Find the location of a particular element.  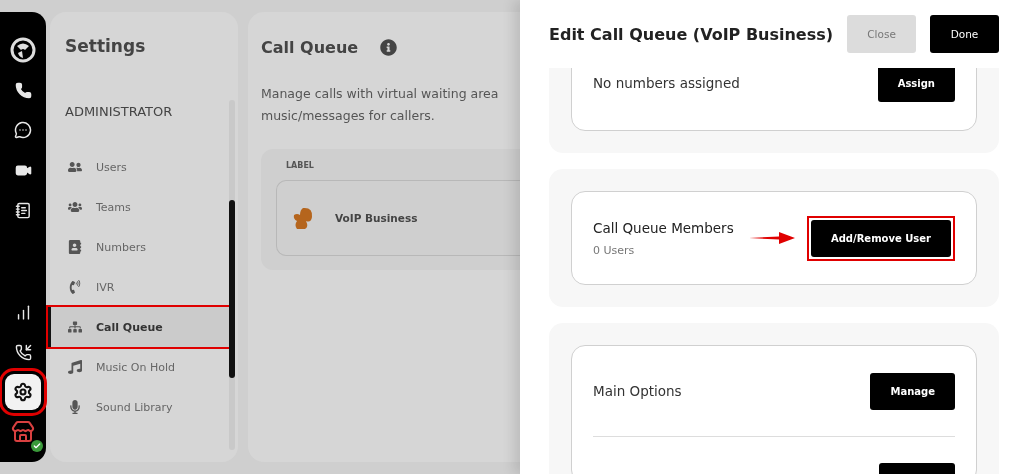

sidebar-item: Sound Library is located at coordinates (139, 407).